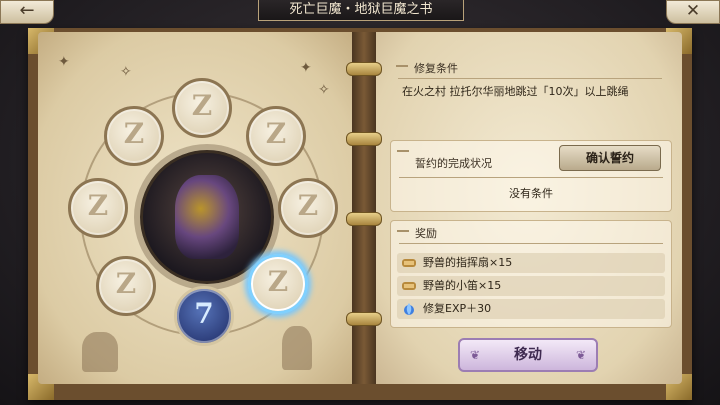 This screenshot has width=720, height=405. What do you see at coordinates (364, 208) in the screenshot?
I see `book-spine` at bounding box center [364, 208].